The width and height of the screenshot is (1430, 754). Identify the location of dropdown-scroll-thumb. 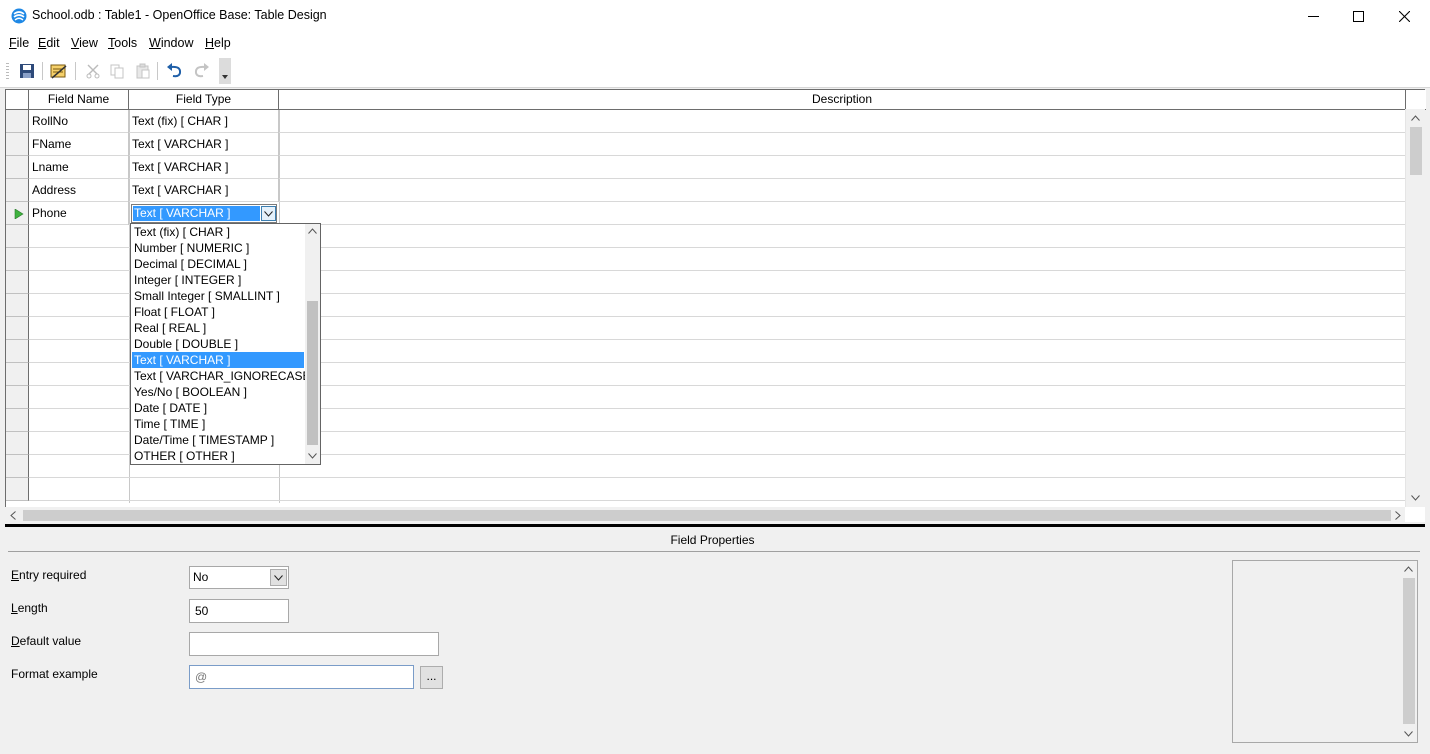
(312, 373).